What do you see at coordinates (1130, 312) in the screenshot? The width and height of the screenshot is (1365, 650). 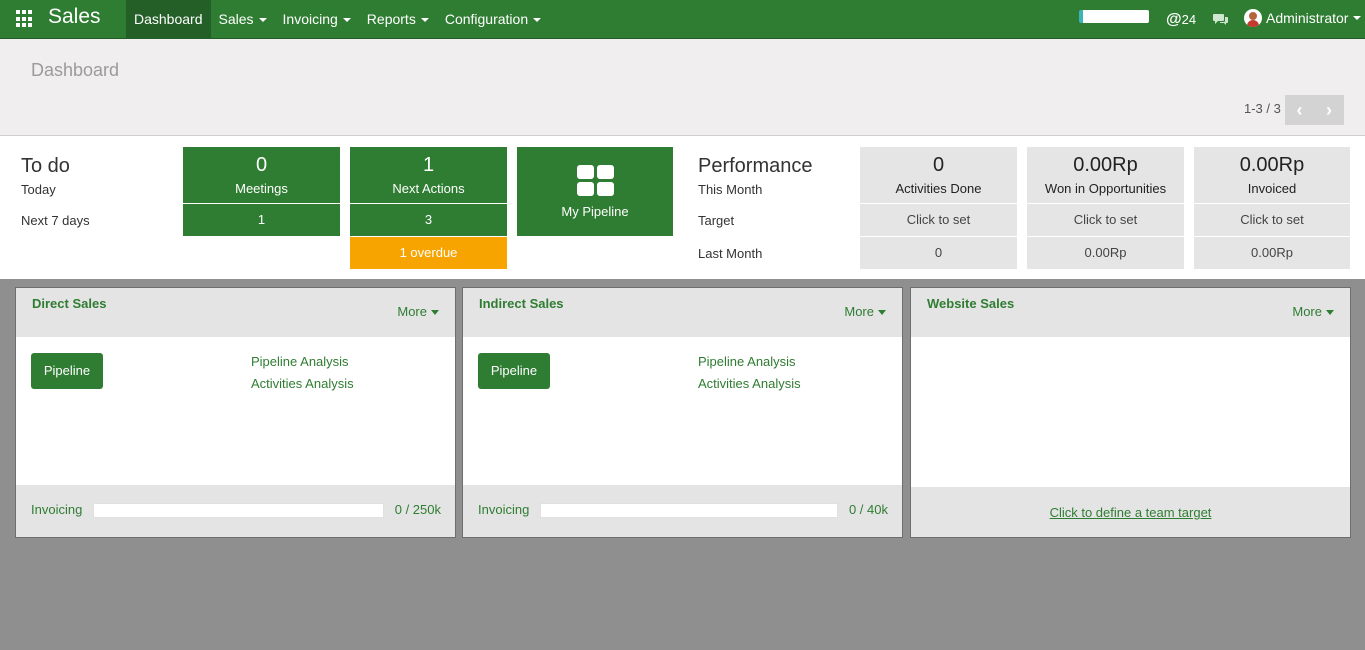 I see `card-header: Website Sales More` at bounding box center [1130, 312].